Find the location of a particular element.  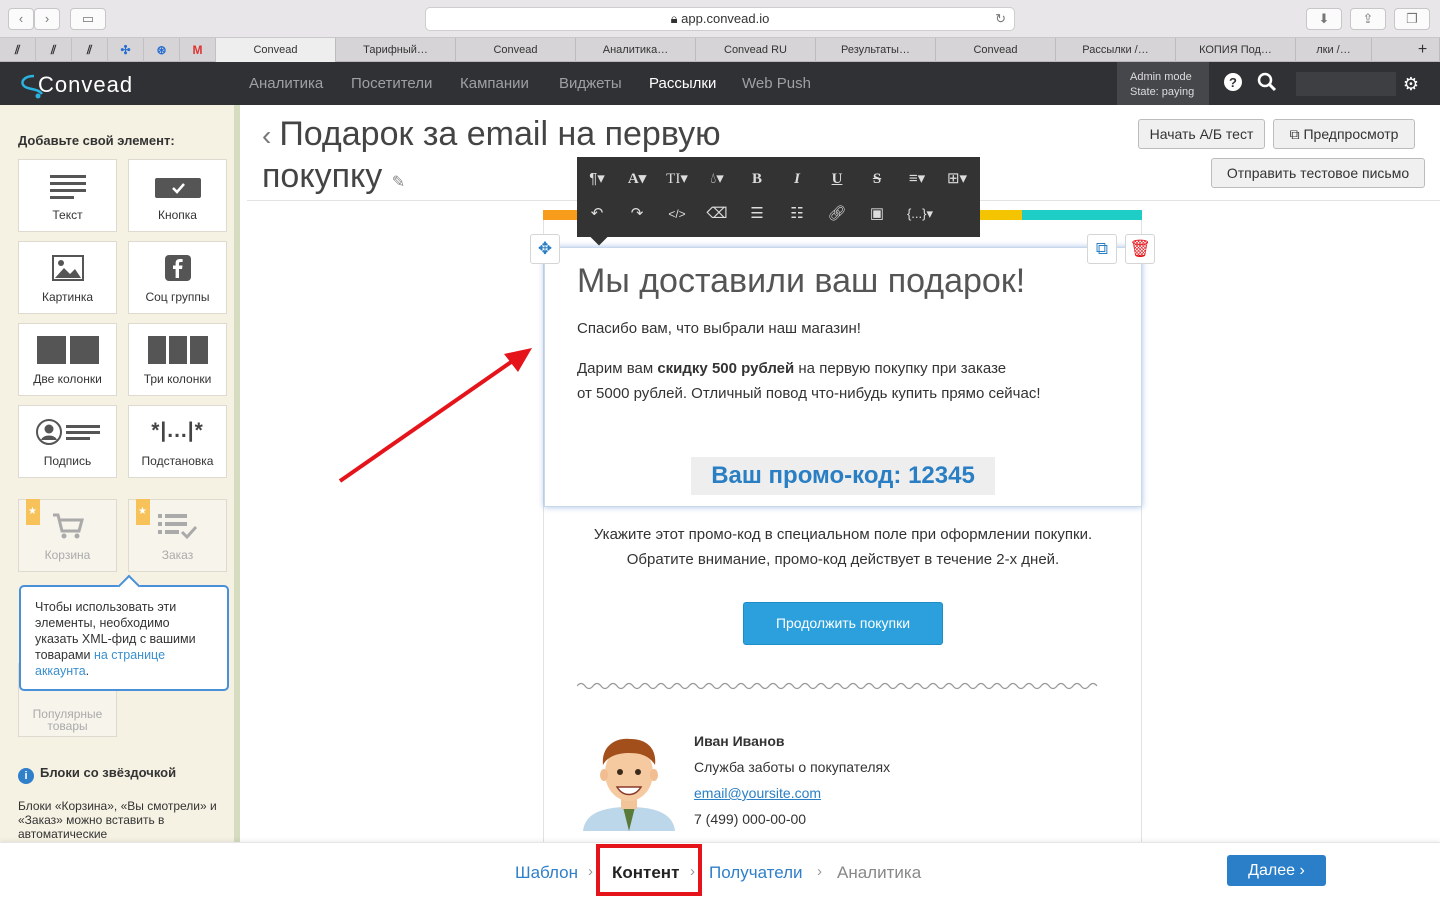

step-analytics: Аналитика is located at coordinates (879, 873).